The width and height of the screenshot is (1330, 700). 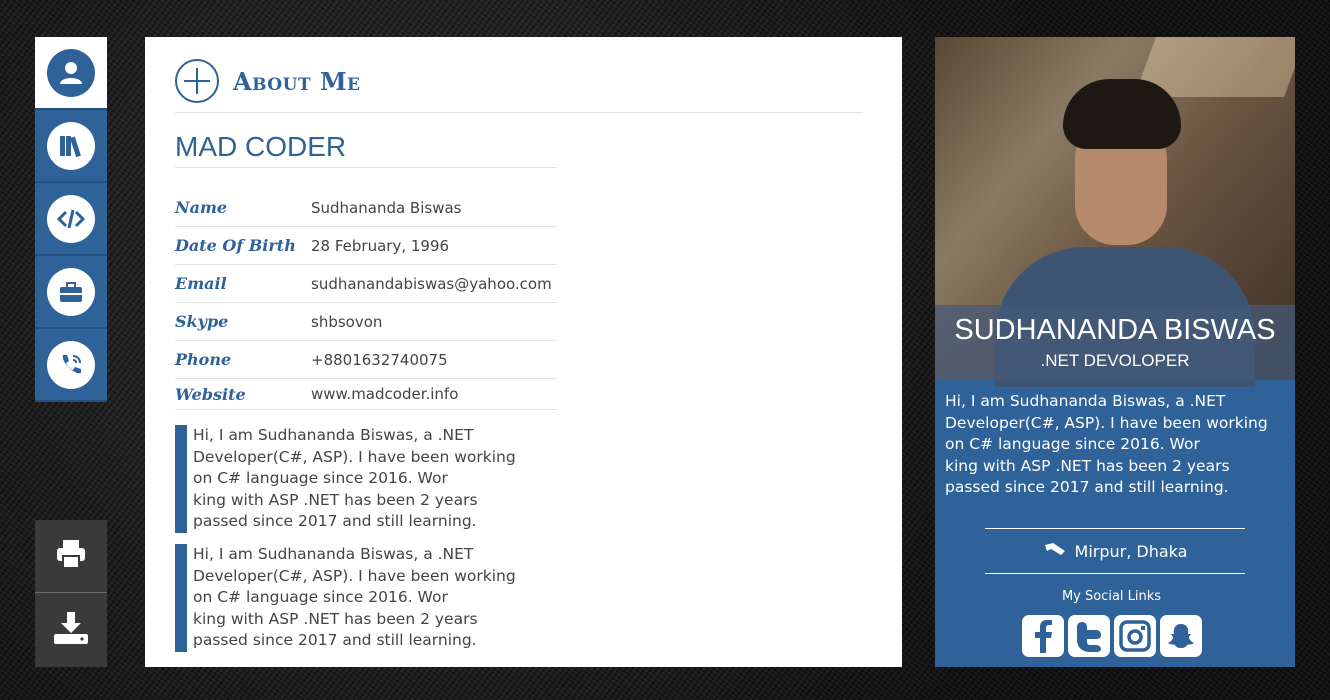 What do you see at coordinates (1112, 636) in the screenshot?
I see `social-links` at bounding box center [1112, 636].